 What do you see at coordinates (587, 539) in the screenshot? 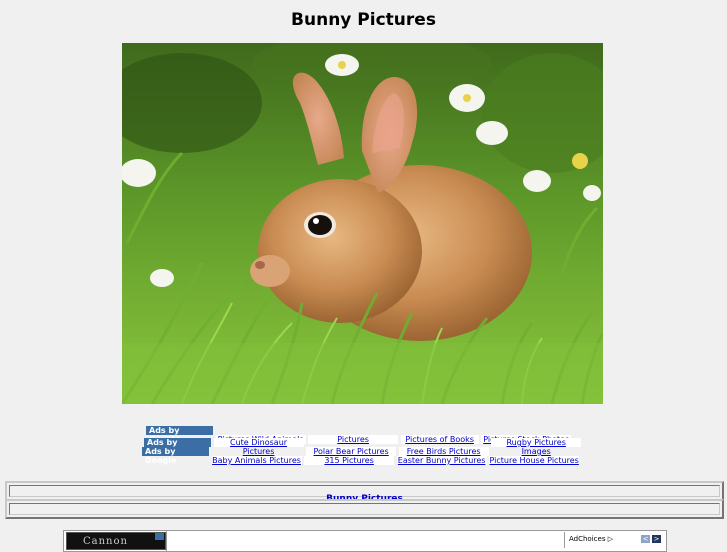
I see `adchoices-label: AdChoices` at bounding box center [587, 539].